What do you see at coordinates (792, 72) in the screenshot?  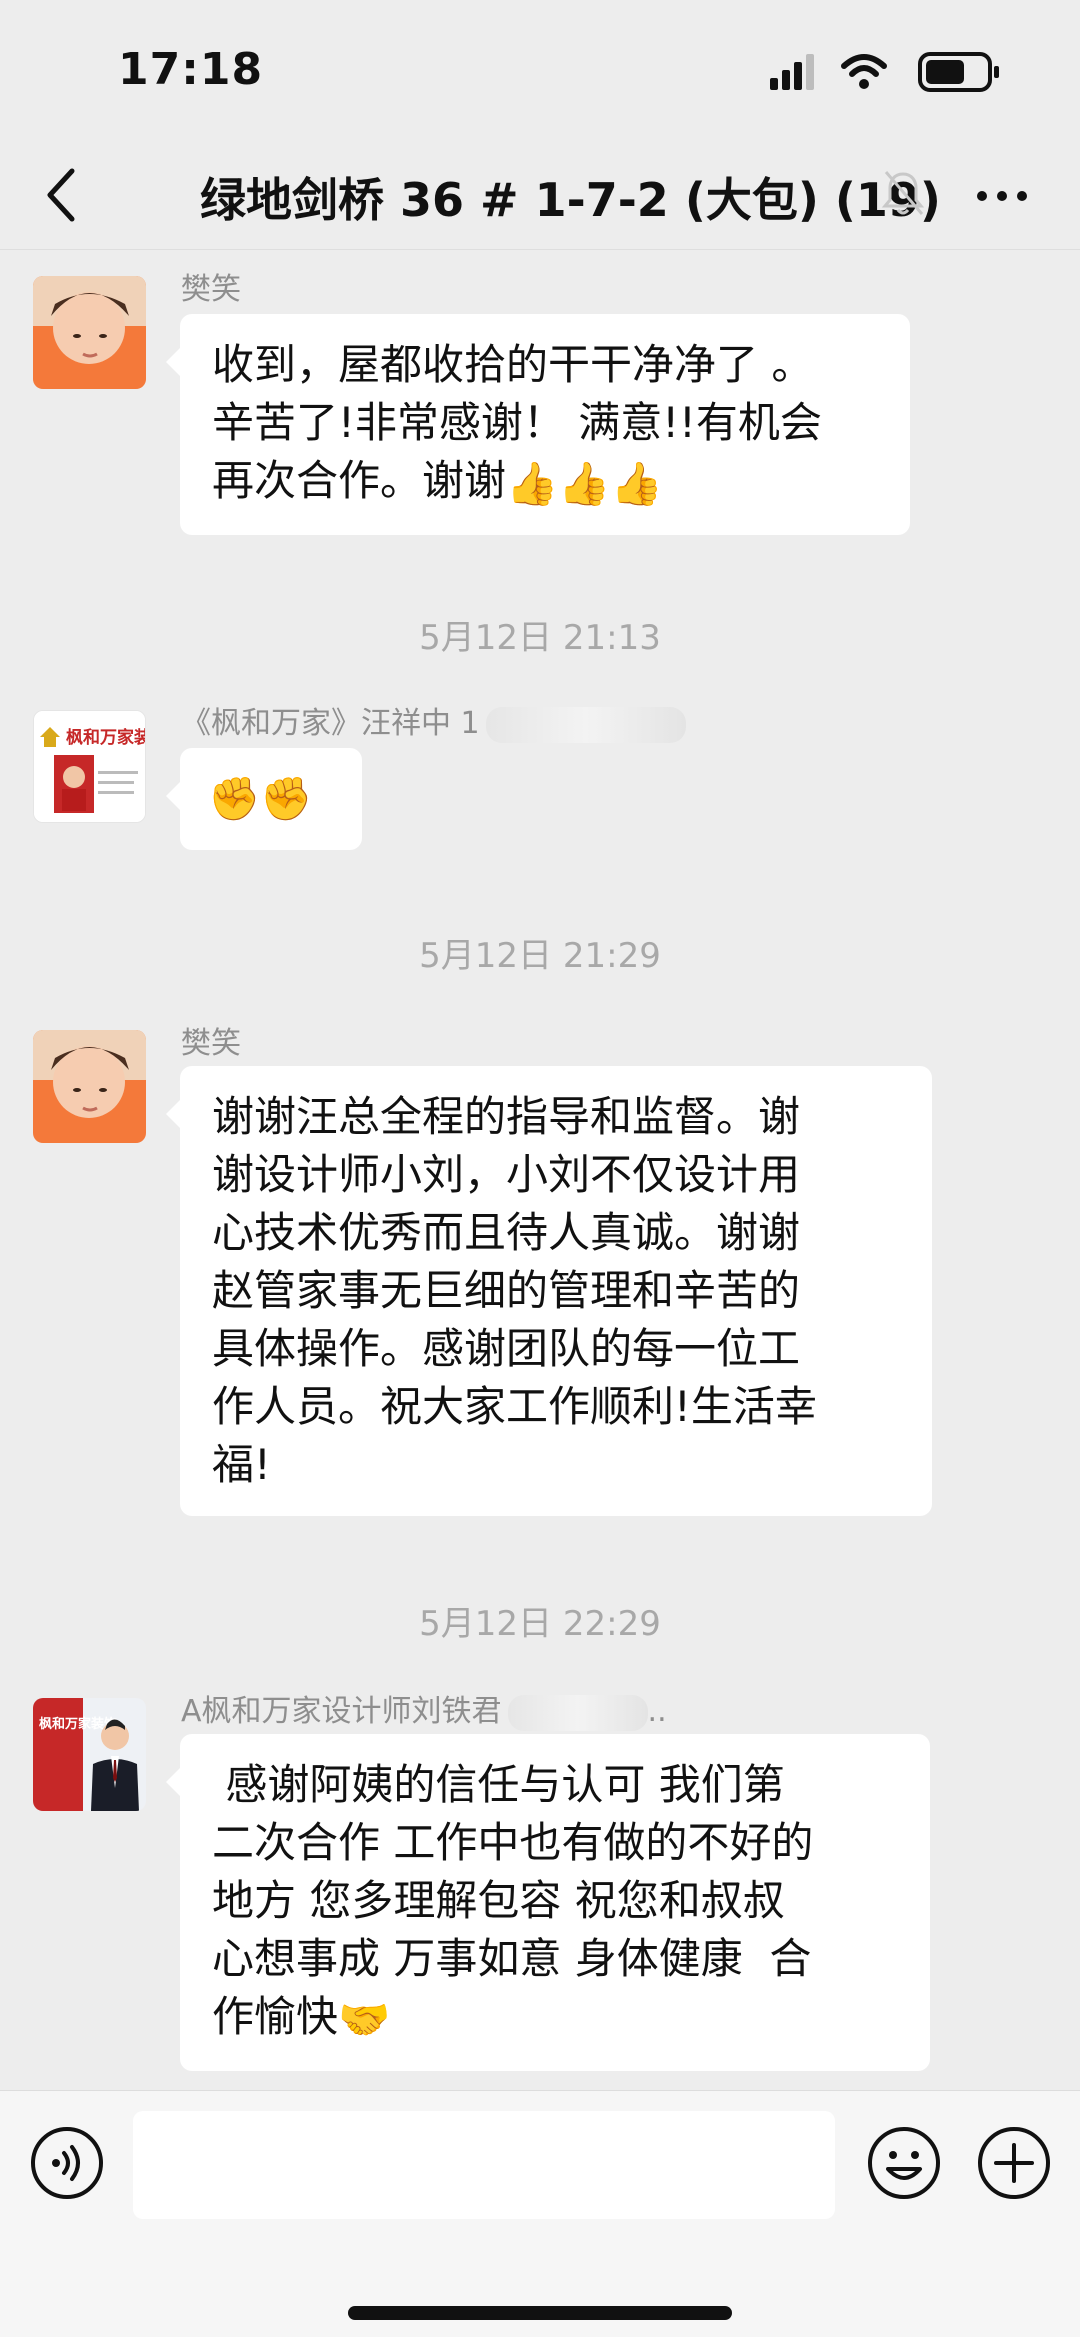 I see `signal-icon` at bounding box center [792, 72].